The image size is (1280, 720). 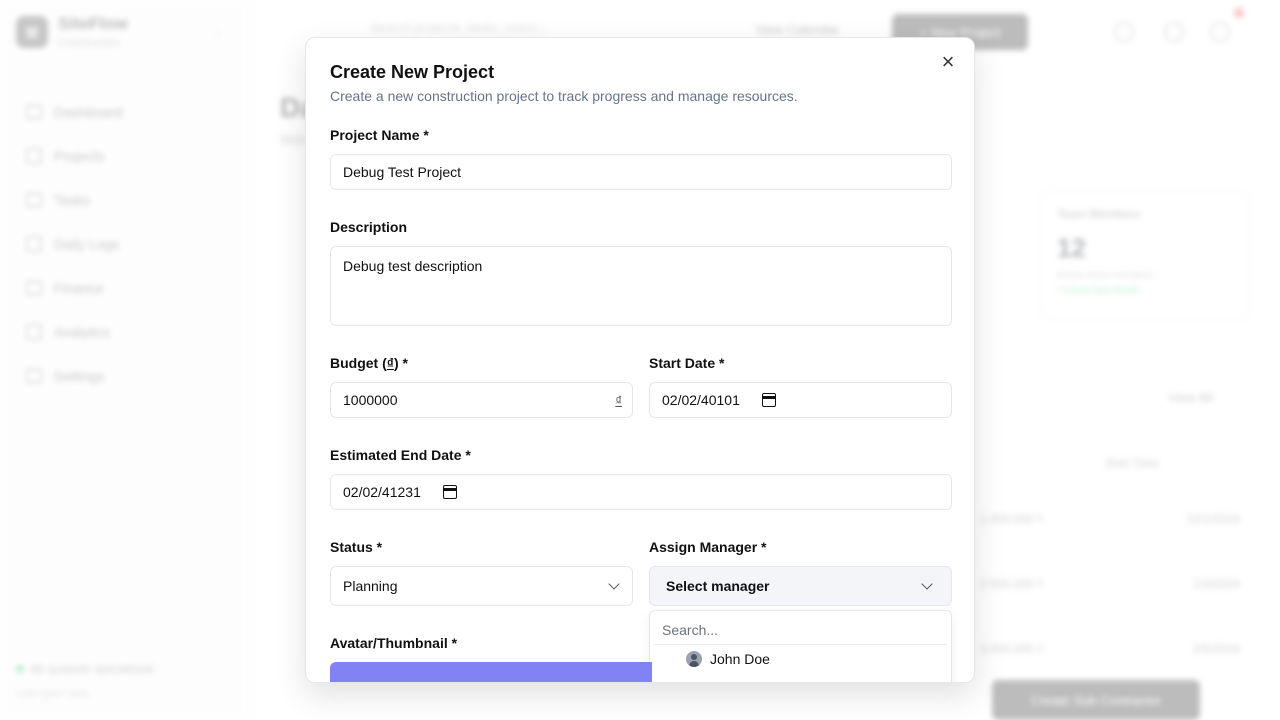 I want to click on manager-label: Assign Manager *, so click(x=708, y=547).